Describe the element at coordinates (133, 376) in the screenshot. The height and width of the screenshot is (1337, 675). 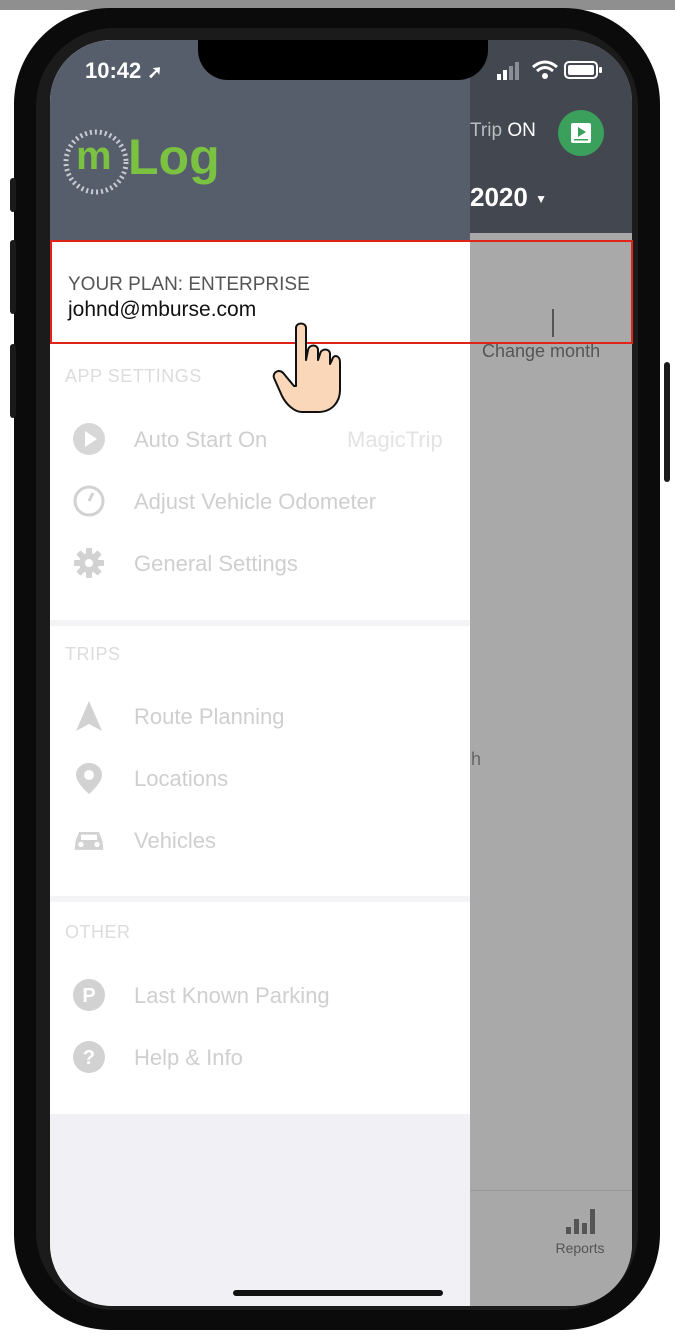
I see `section-title-app-settings: APP SETTINGS` at that location.